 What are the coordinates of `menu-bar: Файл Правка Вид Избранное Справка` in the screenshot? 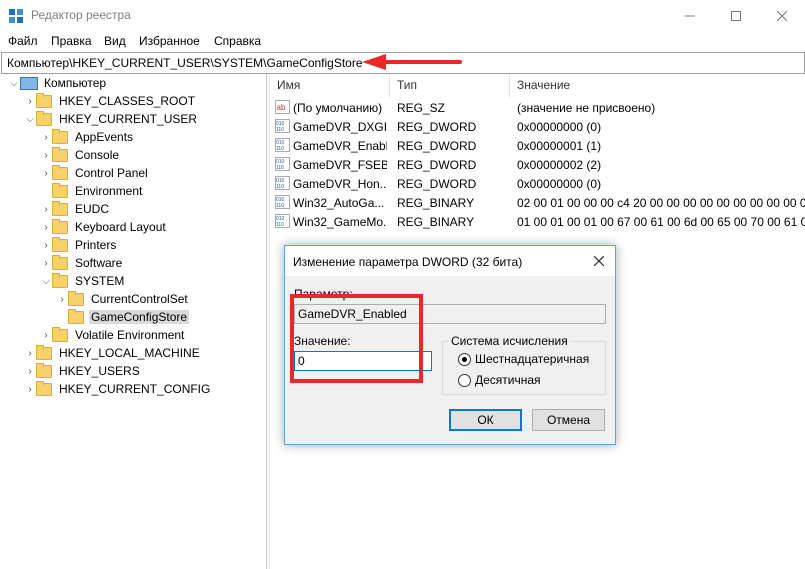 It's located at (402, 41).